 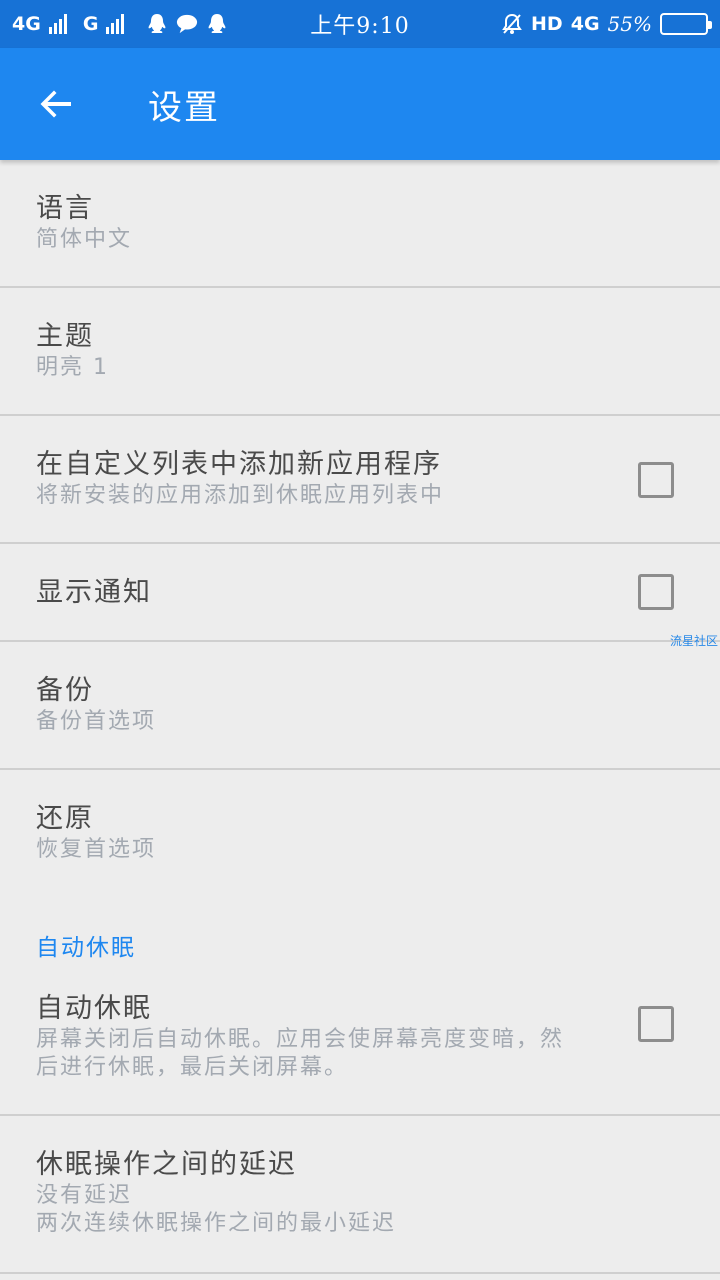 What do you see at coordinates (96, 849) in the screenshot?
I see `setting-desc: 恢复首选项` at bounding box center [96, 849].